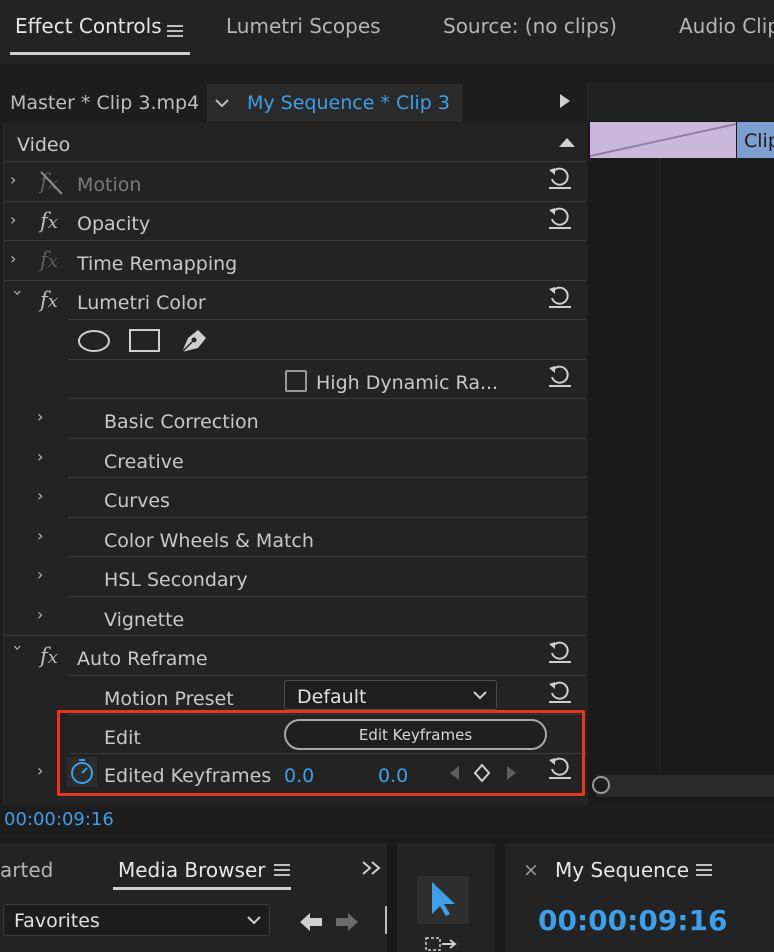 Image resolution: width=774 pixels, height=952 pixels. Describe the element at coordinates (442, 943) in the screenshot. I see `track-select-icon` at that location.